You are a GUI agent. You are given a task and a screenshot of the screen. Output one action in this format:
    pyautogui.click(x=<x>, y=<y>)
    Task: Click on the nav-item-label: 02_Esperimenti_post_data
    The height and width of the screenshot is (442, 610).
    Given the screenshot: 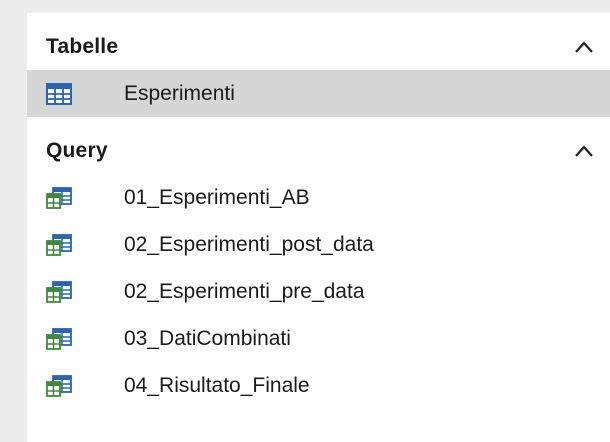 What is the action you would take?
    pyautogui.click(x=249, y=244)
    